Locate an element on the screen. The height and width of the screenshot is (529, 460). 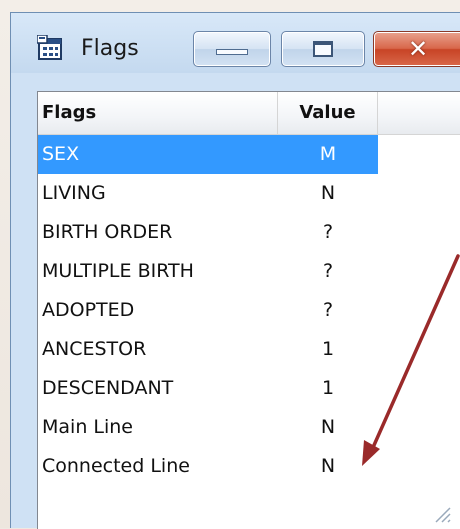
title-bar: Flags ✕ is located at coordinates (235, 43).